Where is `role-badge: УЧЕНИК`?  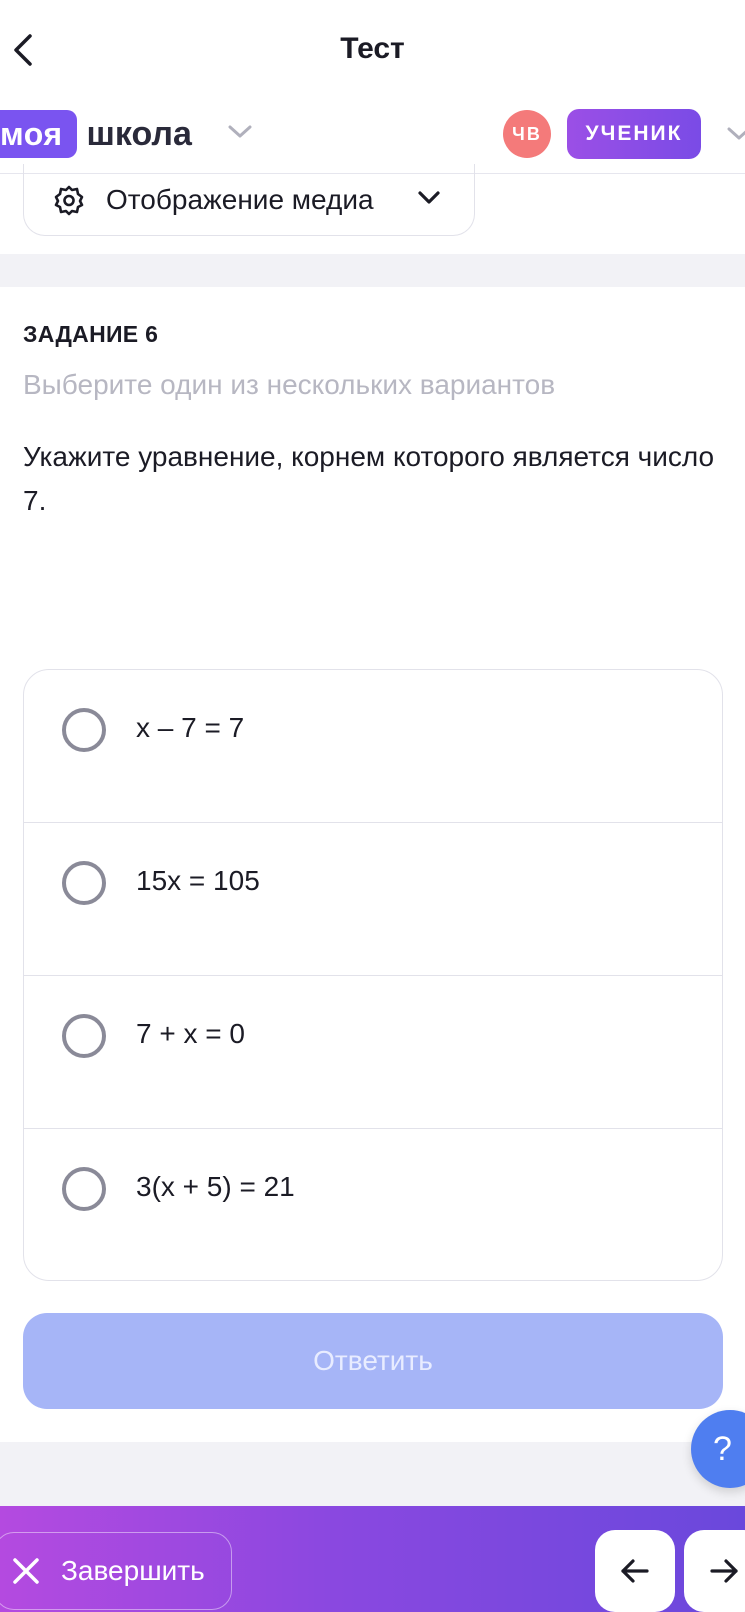 role-badge: УЧЕНИК is located at coordinates (634, 134).